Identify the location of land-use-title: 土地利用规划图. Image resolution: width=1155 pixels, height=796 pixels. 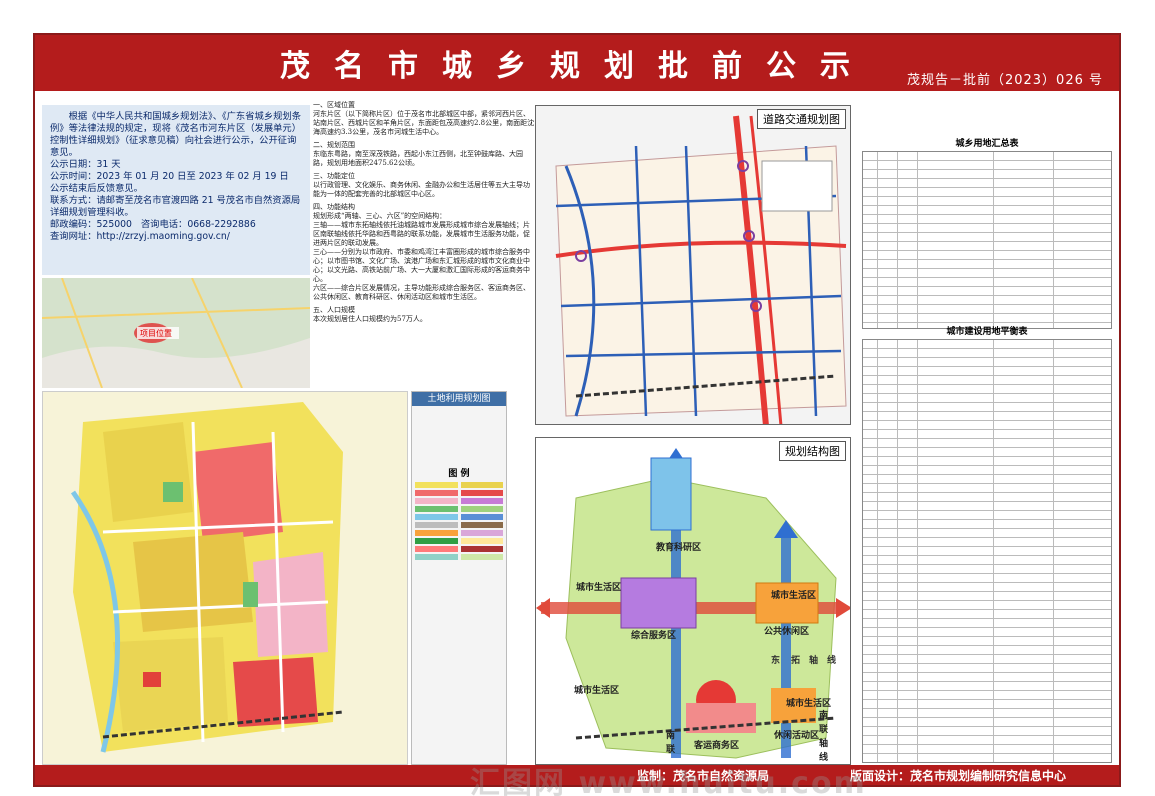
(459, 399).